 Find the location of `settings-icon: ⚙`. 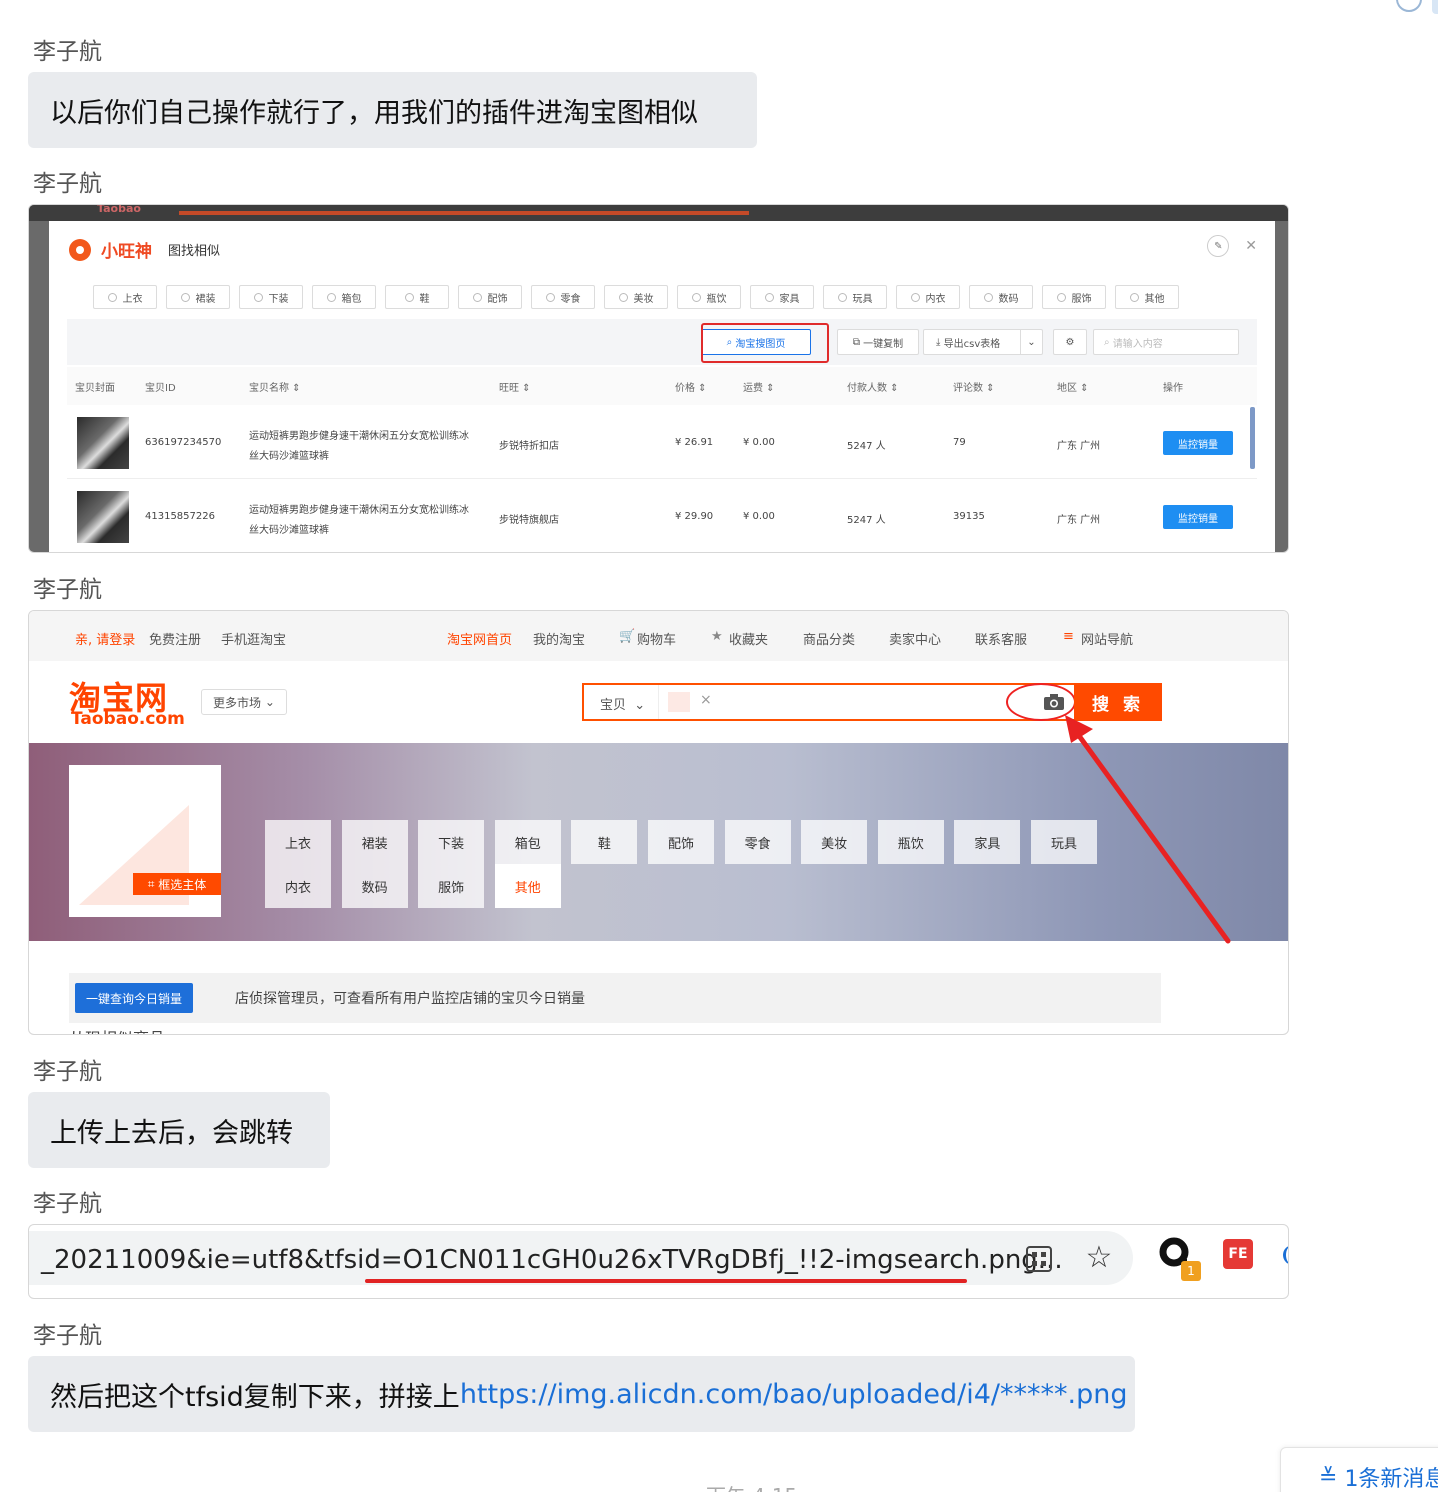

settings-icon: ⚙ is located at coordinates (1070, 342).